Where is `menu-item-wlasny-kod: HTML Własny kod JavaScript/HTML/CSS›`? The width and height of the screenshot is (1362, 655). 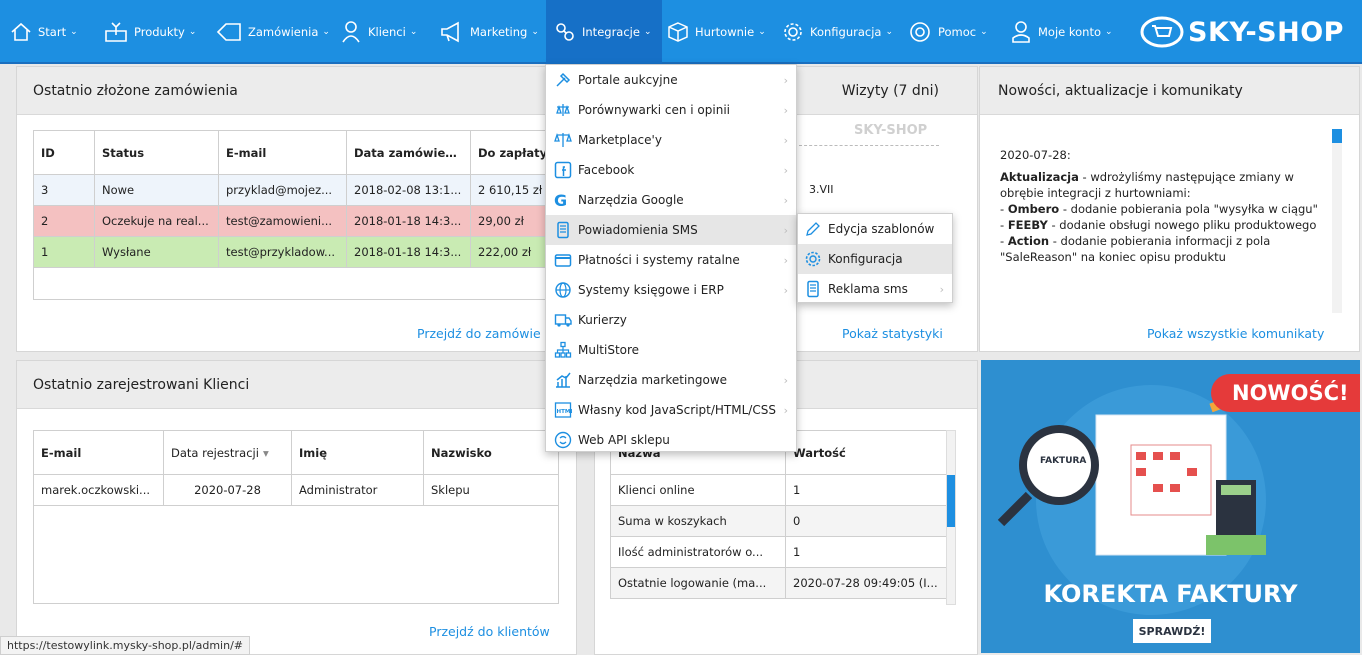
menu-item-wlasny-kod: HTML Własny kod JavaScript/HTML/CSS› is located at coordinates (671, 410).